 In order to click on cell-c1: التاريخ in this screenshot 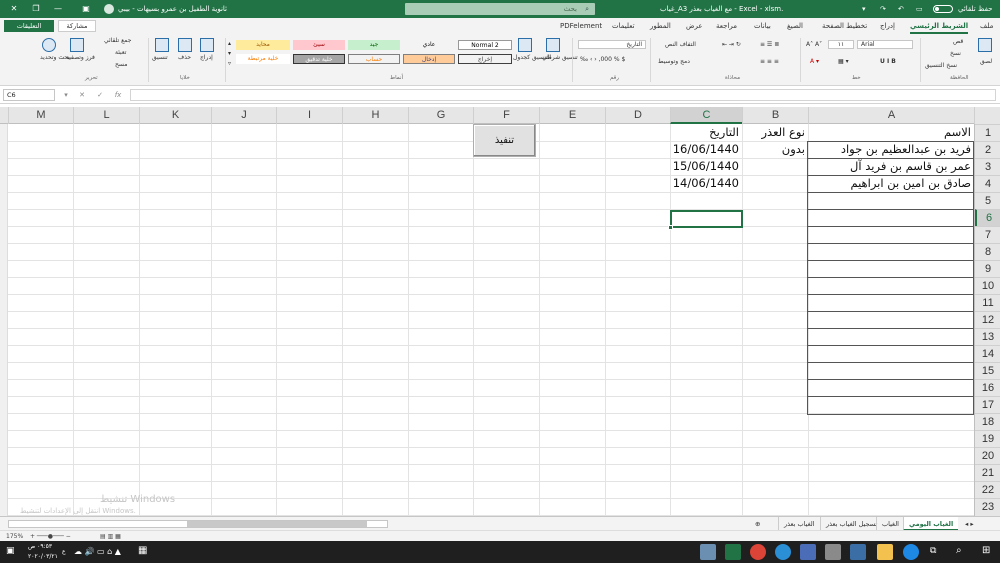, I will do `click(706, 132)`.